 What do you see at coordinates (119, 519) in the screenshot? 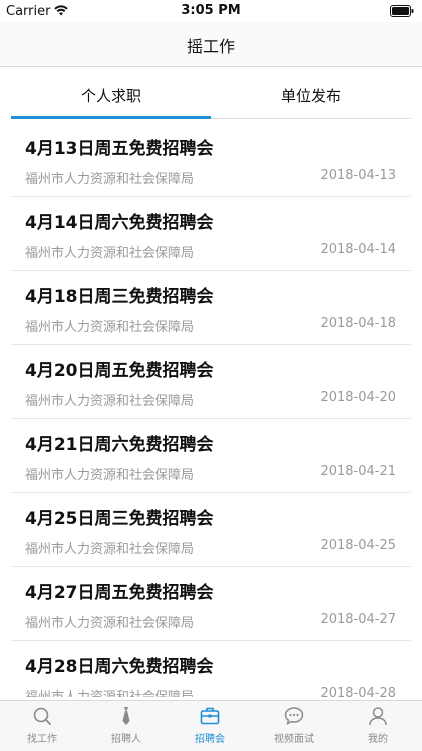
I see `item-title: 4月25日周三免费招聘会` at bounding box center [119, 519].